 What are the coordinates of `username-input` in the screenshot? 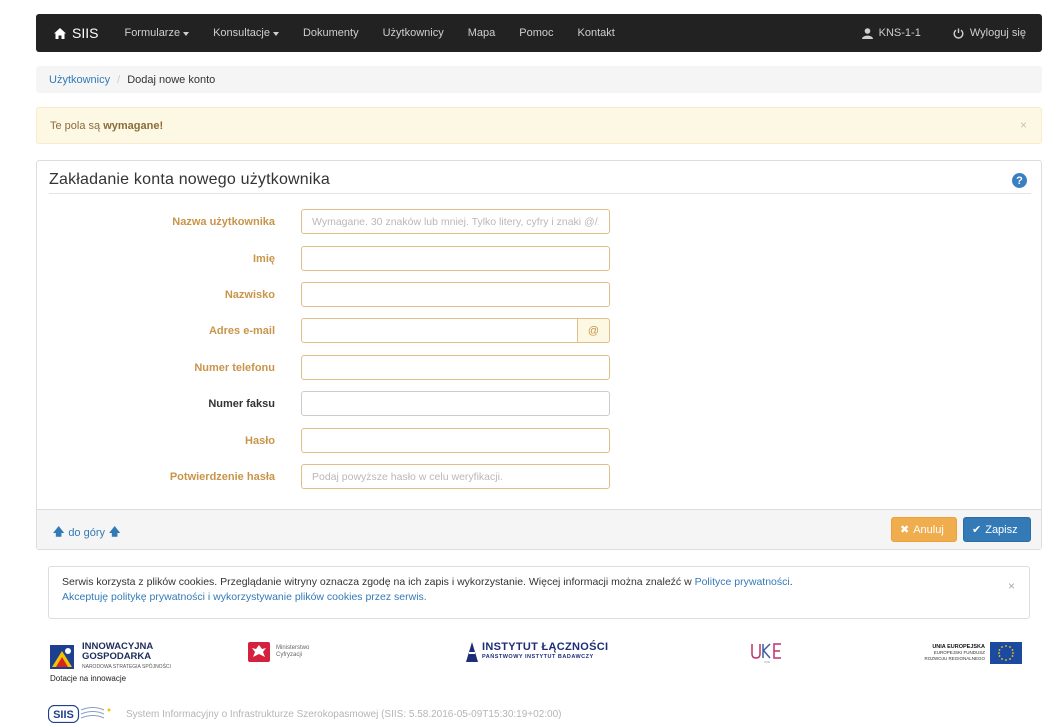 It's located at (455, 221).